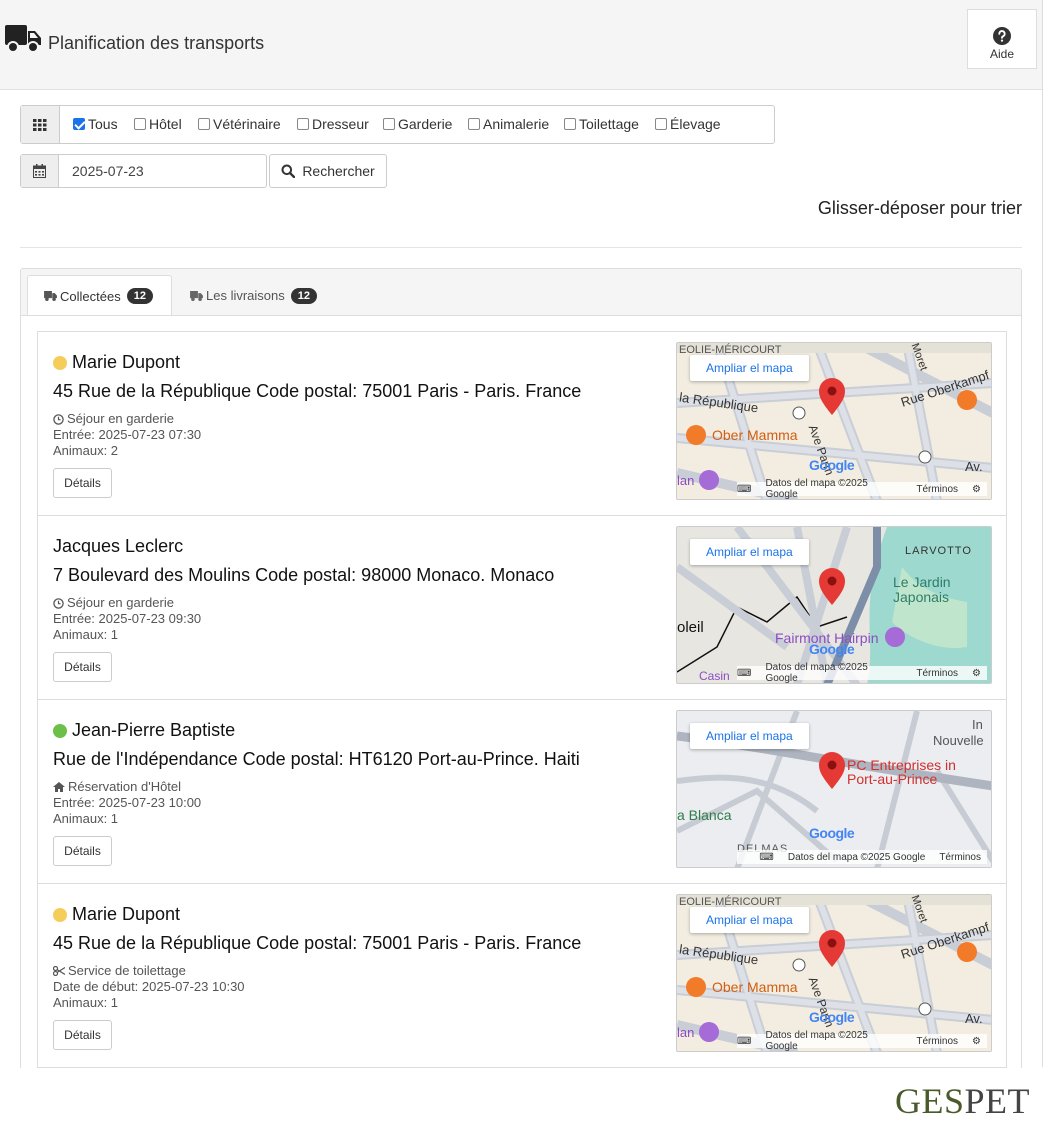 This screenshot has width=1043, height=1124. I want to click on tab-label: Les livraisons, so click(245, 295).